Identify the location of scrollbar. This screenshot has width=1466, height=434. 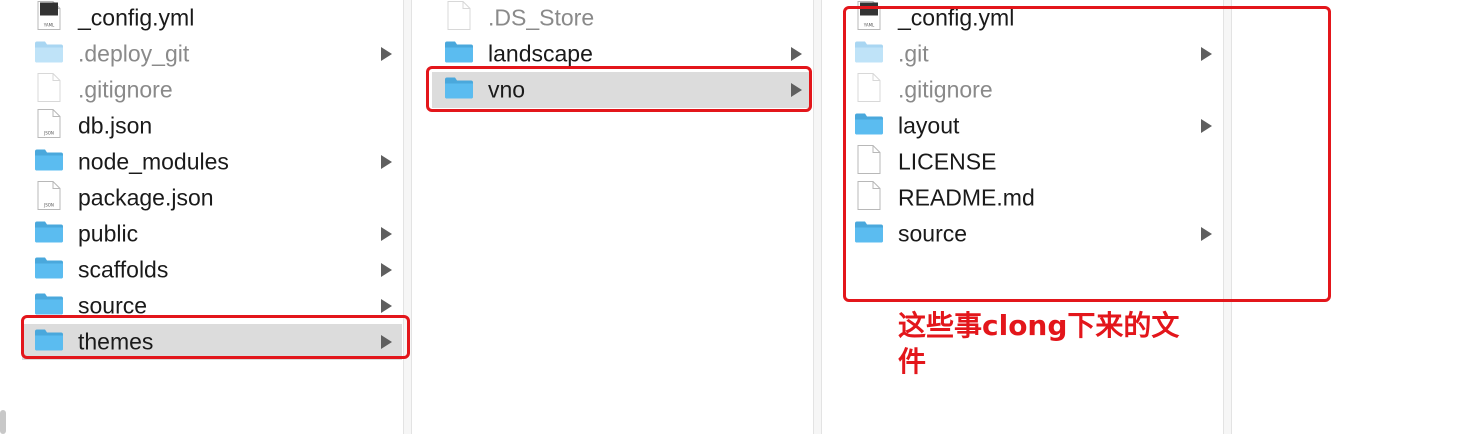
(3, 422).